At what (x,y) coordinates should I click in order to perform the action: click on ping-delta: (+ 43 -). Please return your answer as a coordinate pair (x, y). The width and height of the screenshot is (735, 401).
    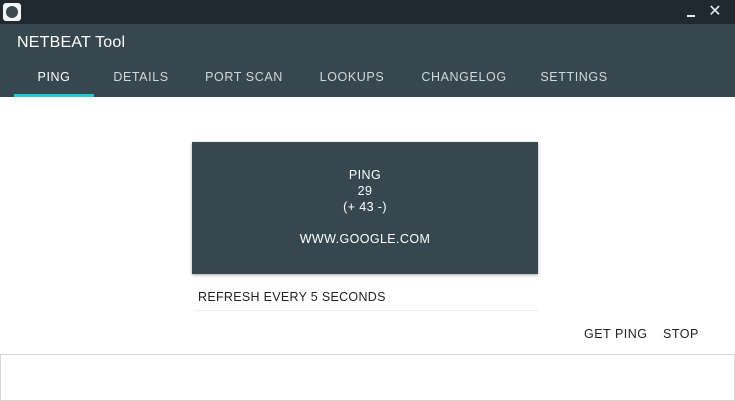
    Looking at the image, I should click on (365, 207).